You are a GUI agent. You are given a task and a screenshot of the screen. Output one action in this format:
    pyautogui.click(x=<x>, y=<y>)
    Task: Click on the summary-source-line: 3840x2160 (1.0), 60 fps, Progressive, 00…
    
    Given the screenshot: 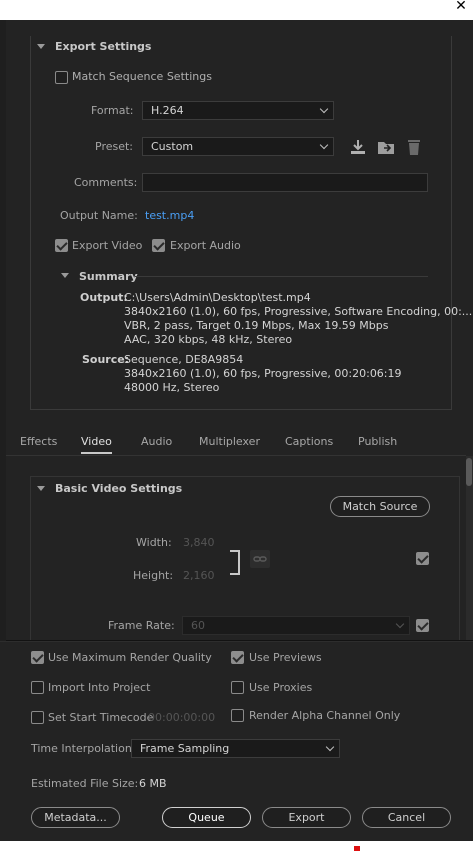 What is the action you would take?
    pyautogui.click(x=263, y=373)
    